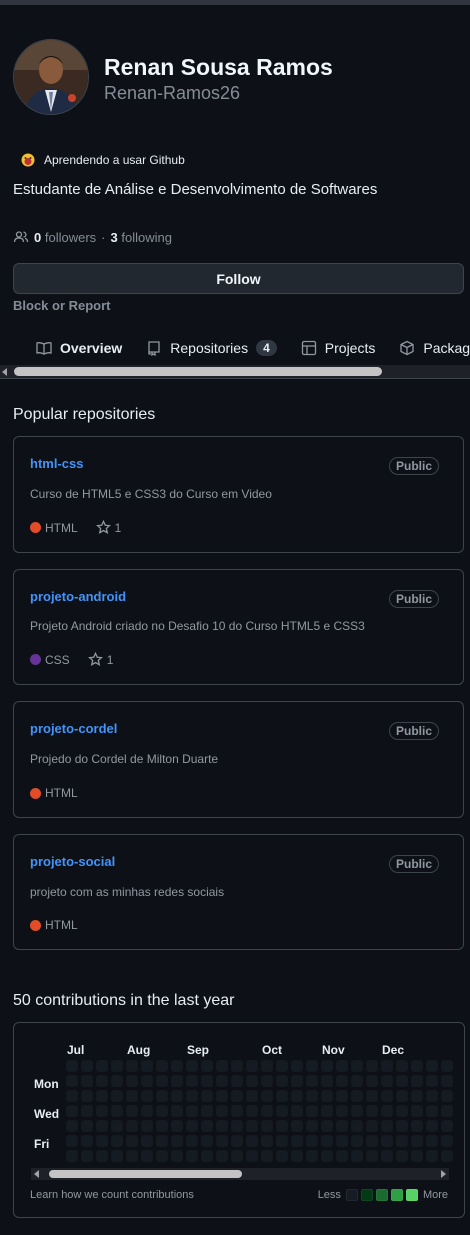 The height and width of the screenshot is (1235, 470). What do you see at coordinates (108, 527) in the screenshot?
I see `repo-stars-link: 1` at bounding box center [108, 527].